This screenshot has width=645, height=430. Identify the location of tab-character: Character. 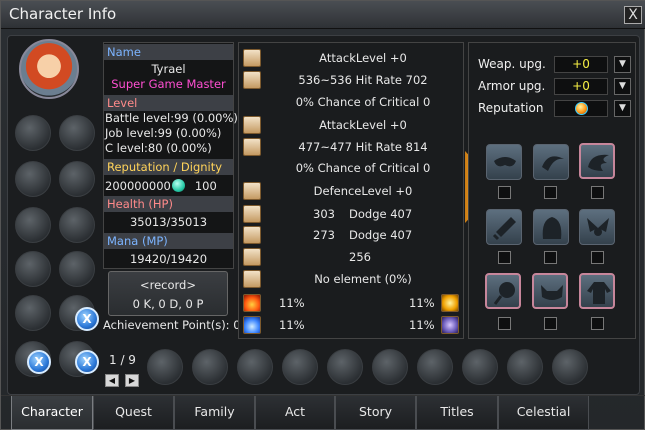
(52, 413).